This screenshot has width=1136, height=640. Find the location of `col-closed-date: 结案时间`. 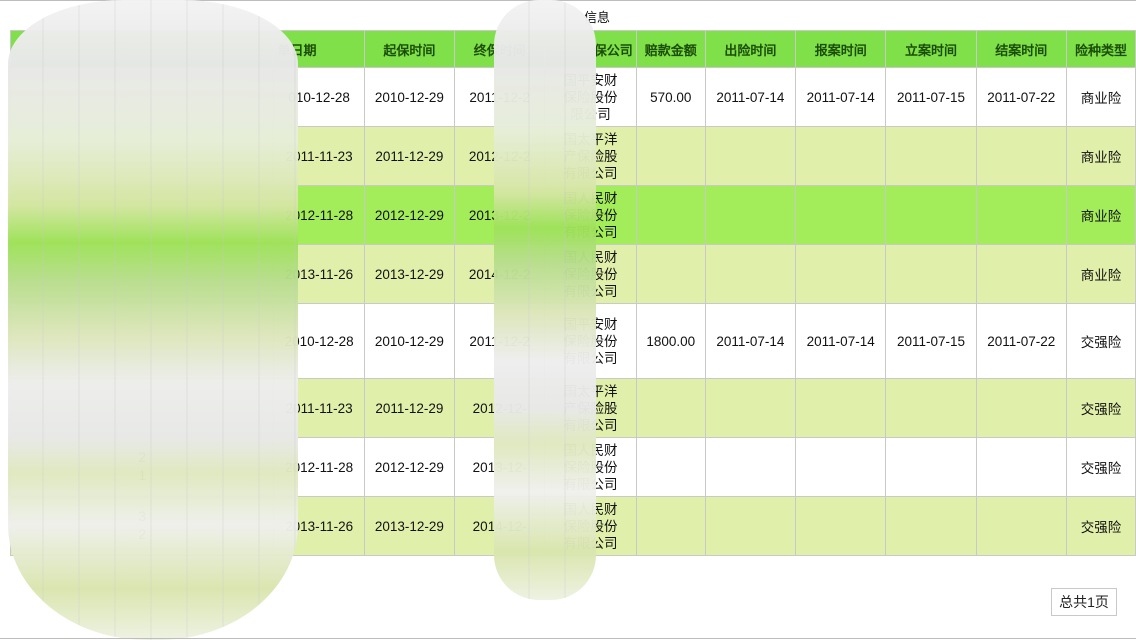

col-closed-date: 结案时间 is located at coordinates (1021, 49).